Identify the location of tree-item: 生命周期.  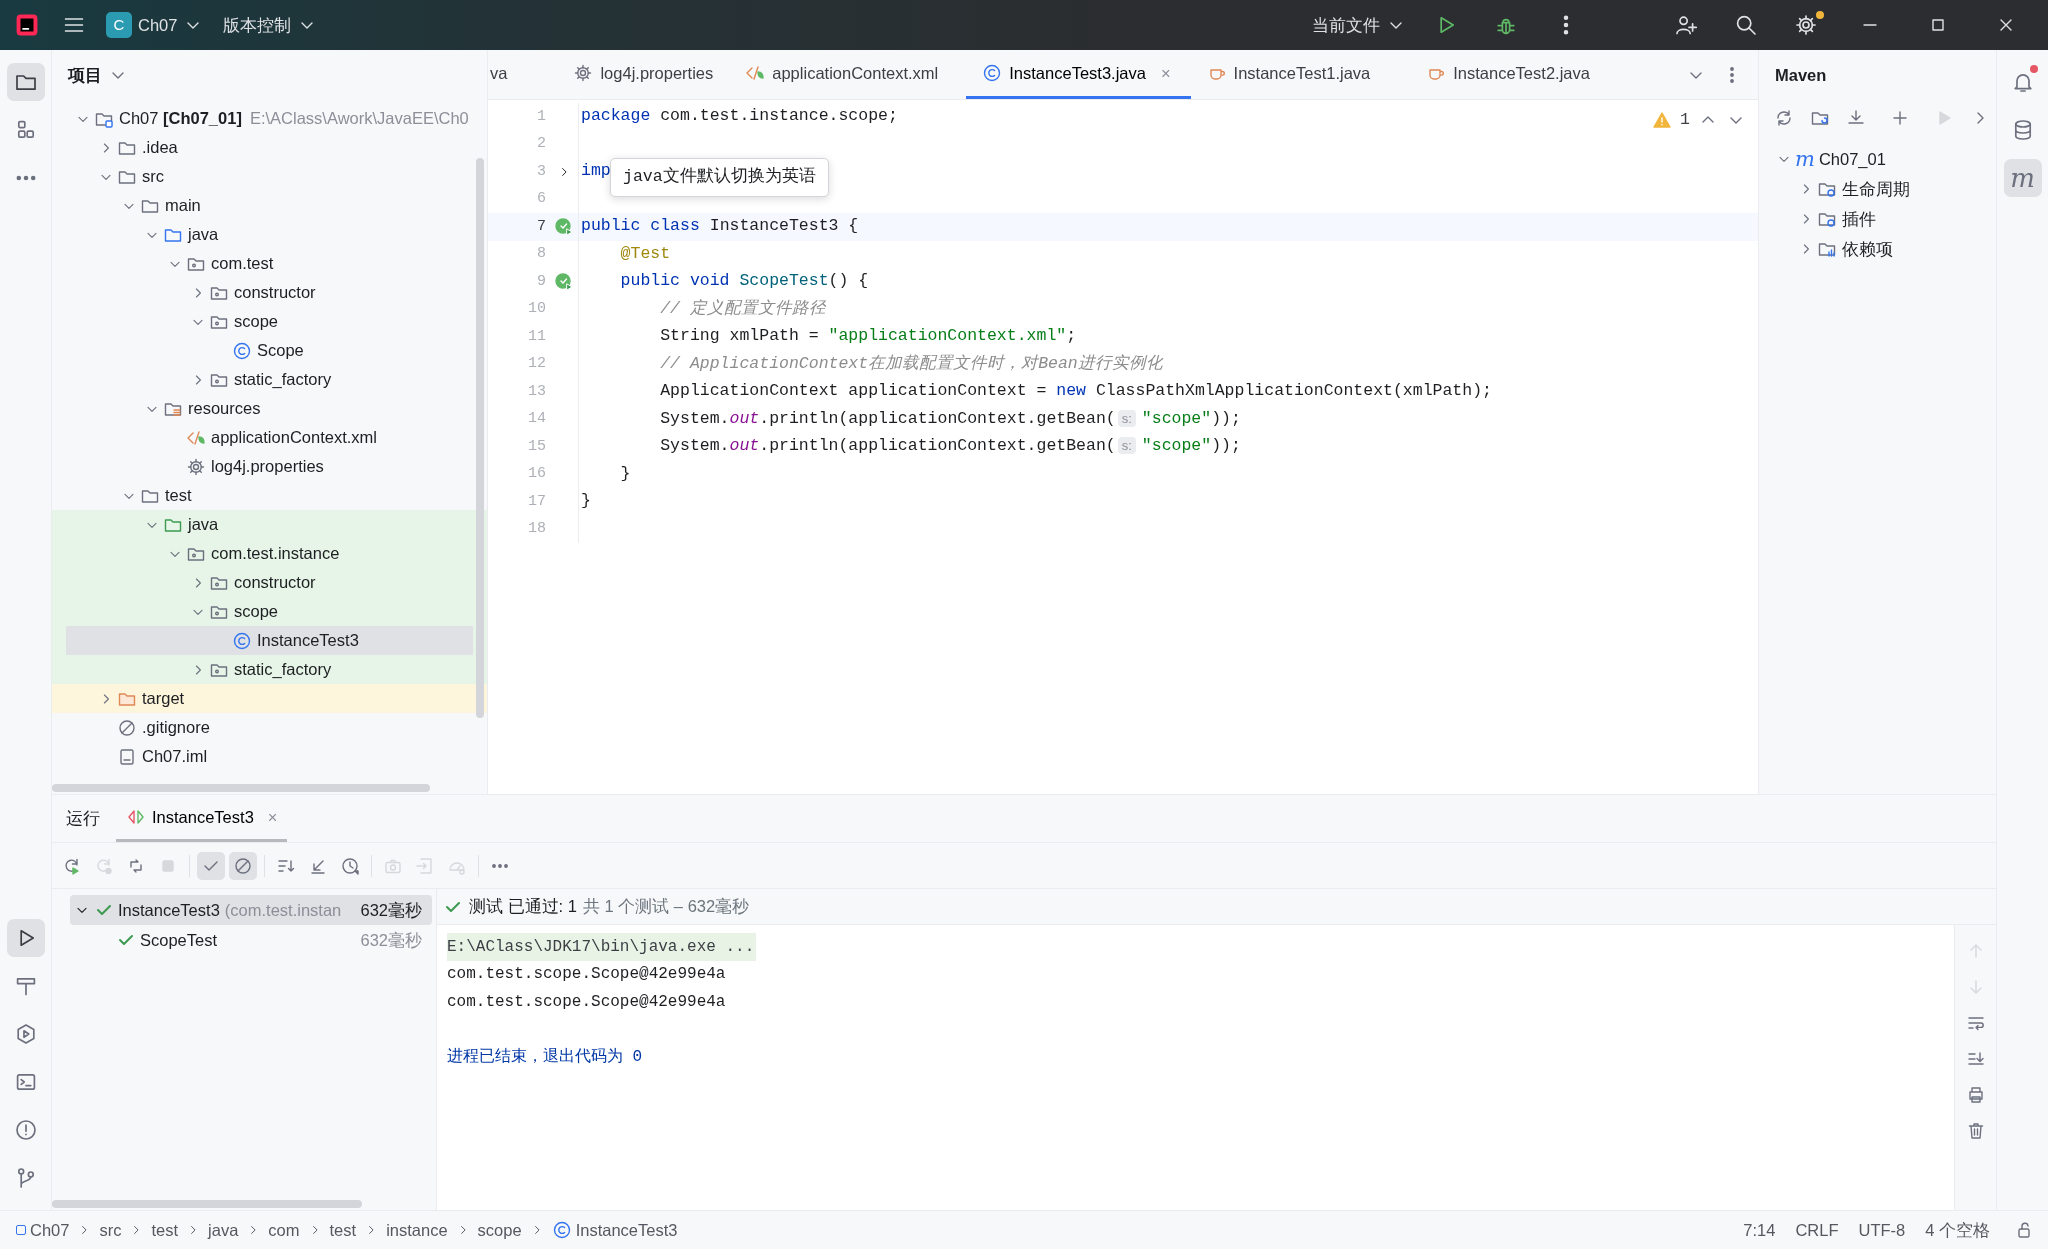
(1877, 189).